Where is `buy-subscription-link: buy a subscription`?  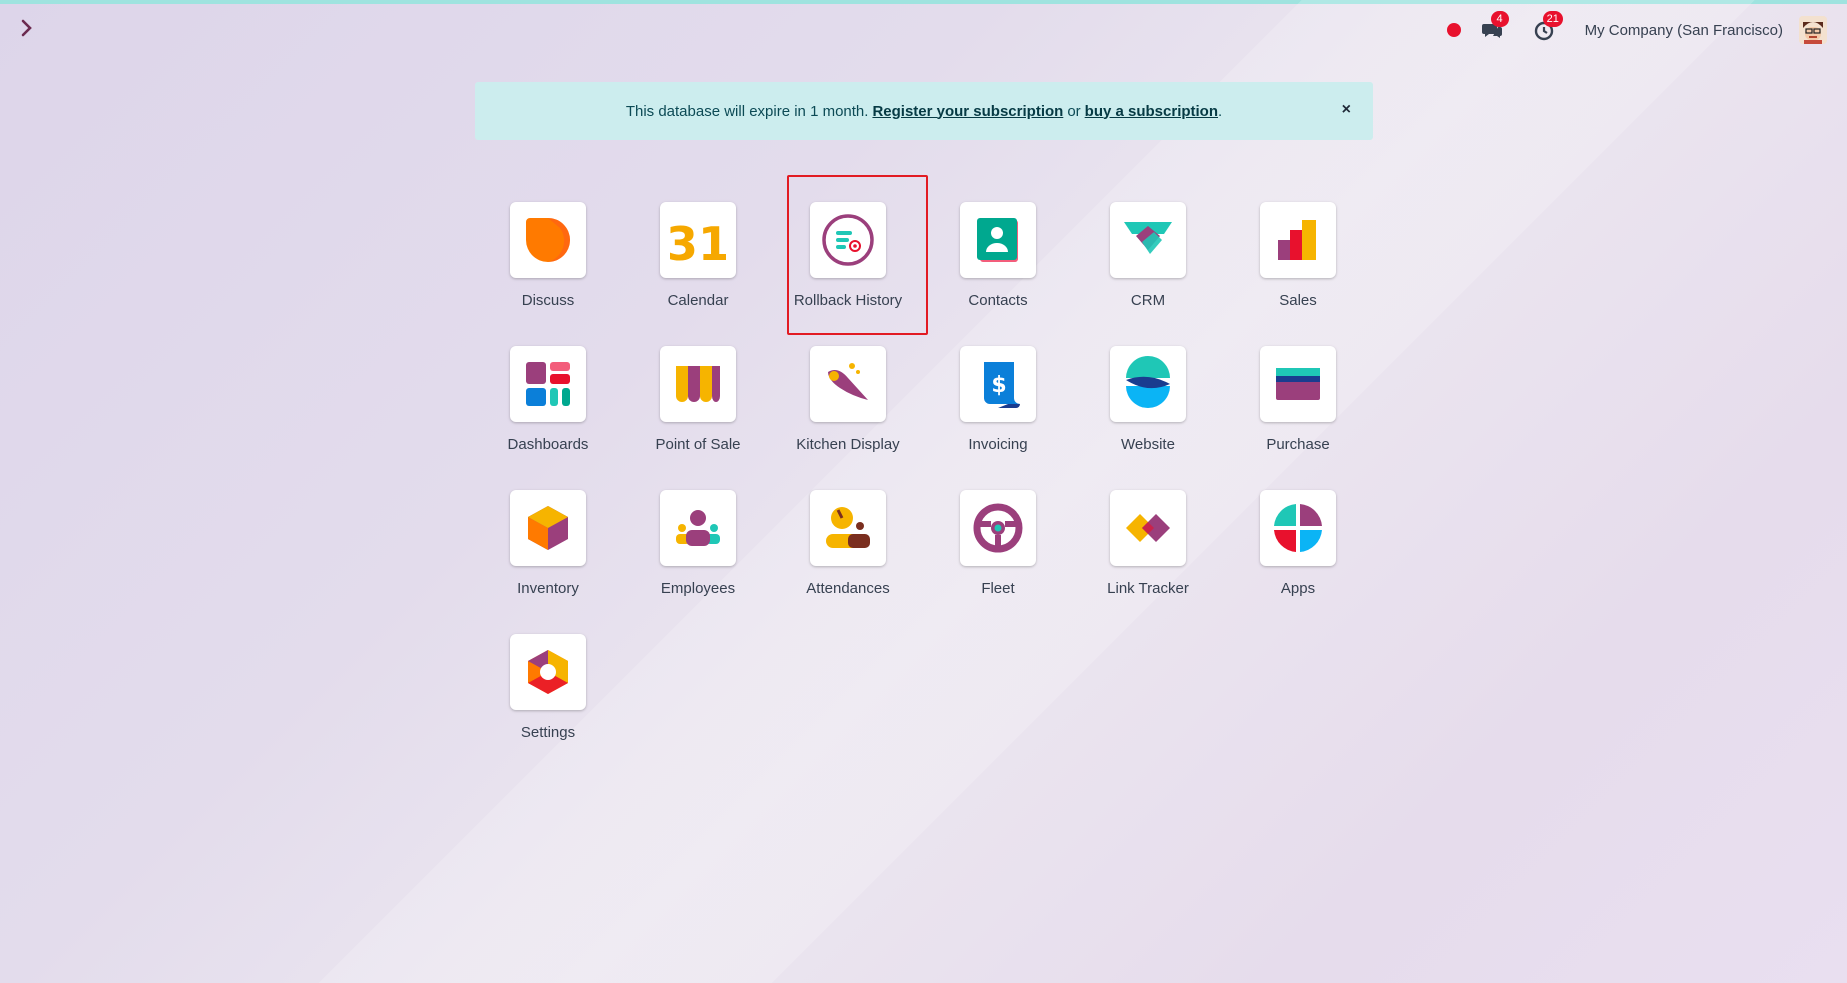
buy-subscription-link: buy a subscription is located at coordinates (1151, 111).